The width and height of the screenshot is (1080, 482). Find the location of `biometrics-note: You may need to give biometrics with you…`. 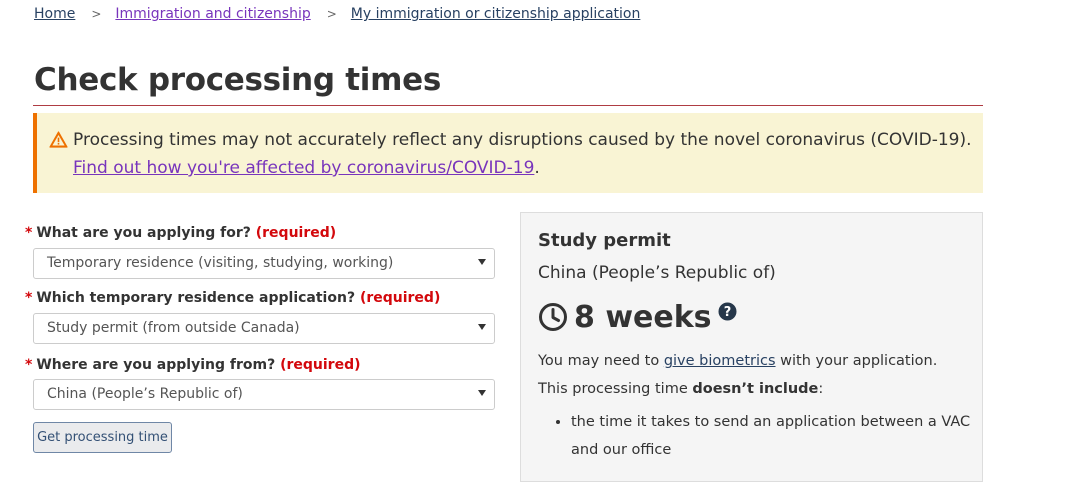

biometrics-note: You may need to give biometrics with you… is located at coordinates (753, 361).